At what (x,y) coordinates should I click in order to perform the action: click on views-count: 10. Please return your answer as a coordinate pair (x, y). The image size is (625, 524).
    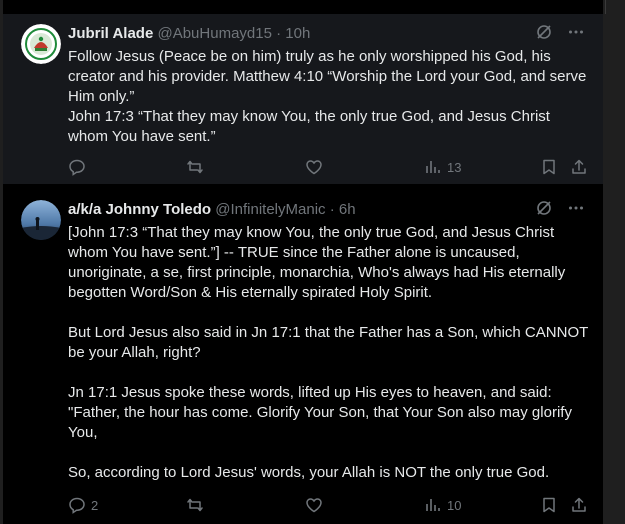
    Looking at the image, I should click on (454, 505).